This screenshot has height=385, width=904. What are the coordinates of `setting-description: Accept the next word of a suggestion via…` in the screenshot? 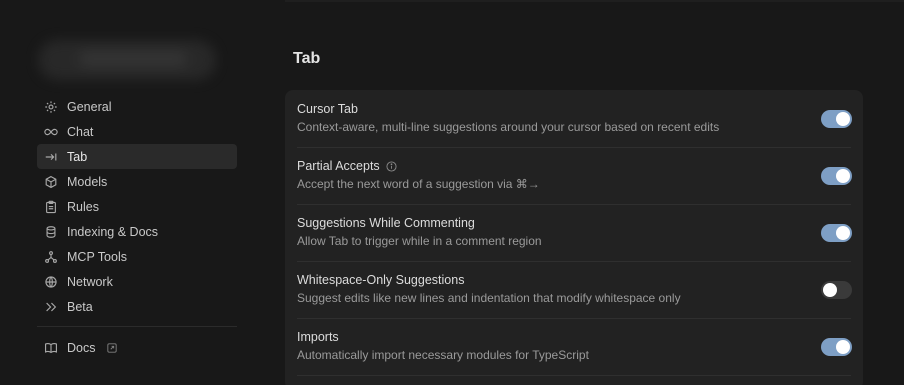 It's located at (418, 184).